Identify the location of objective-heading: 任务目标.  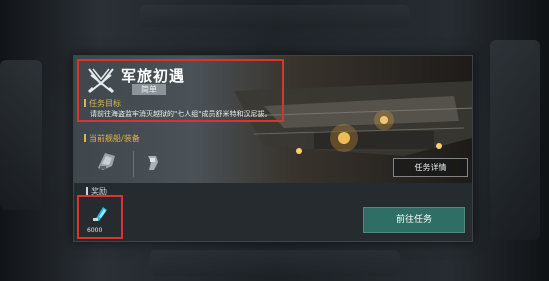
(102, 103).